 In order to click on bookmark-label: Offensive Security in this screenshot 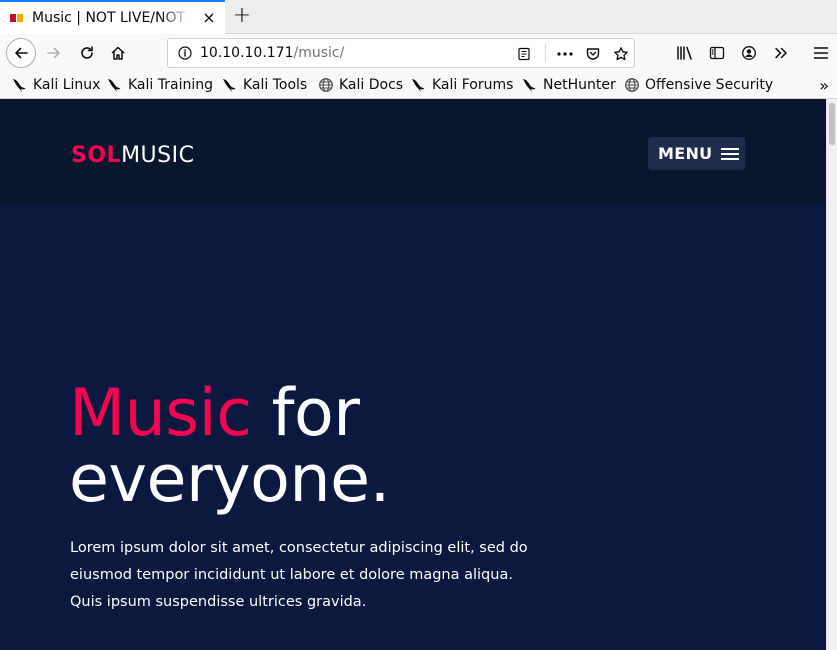, I will do `click(709, 85)`.